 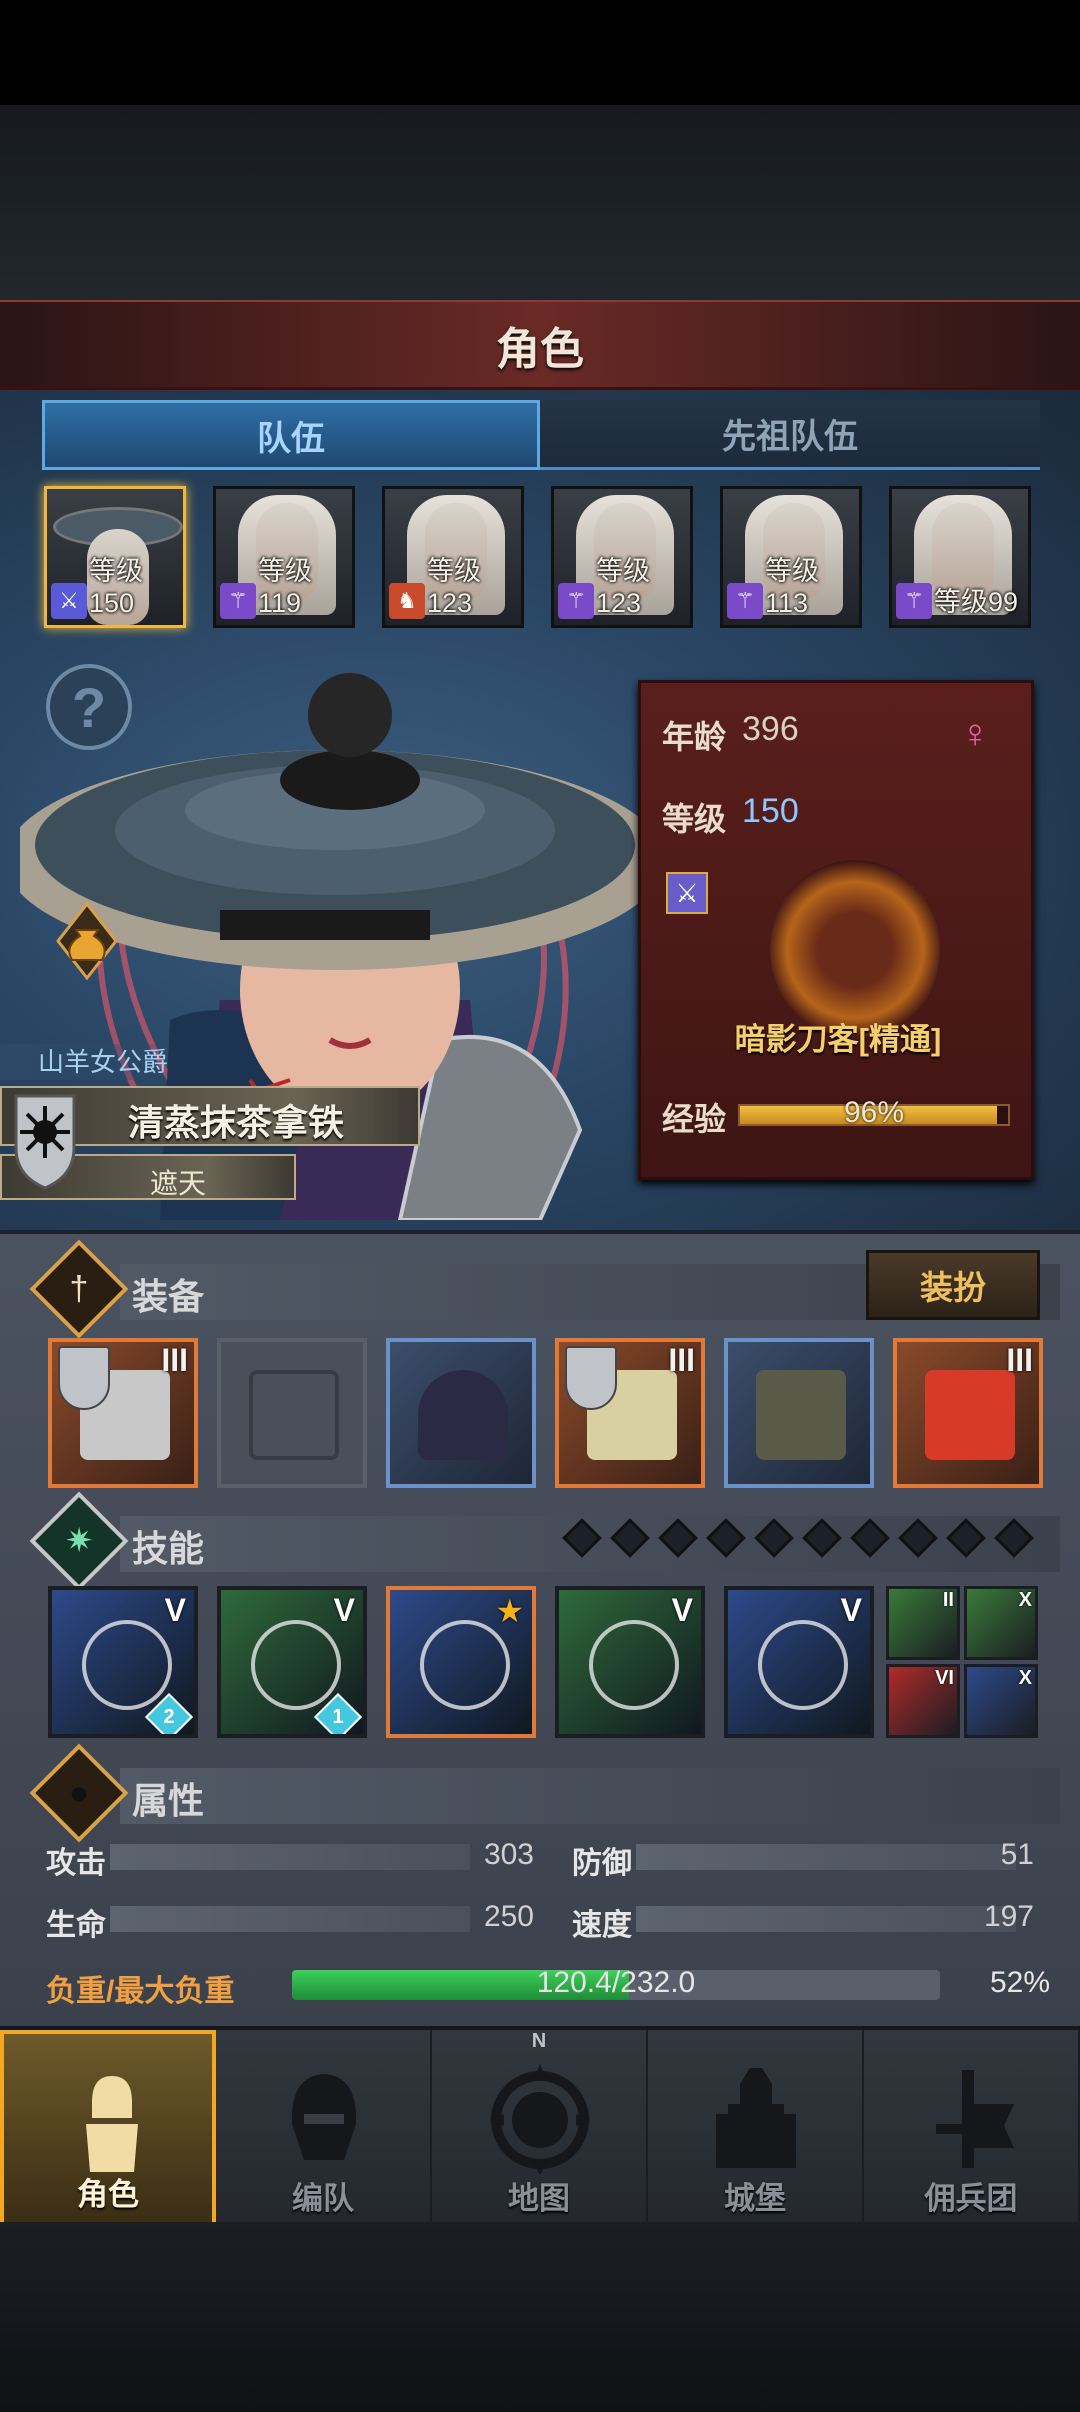 I want to click on skill-gem-count: 2, so click(x=169, y=1717).